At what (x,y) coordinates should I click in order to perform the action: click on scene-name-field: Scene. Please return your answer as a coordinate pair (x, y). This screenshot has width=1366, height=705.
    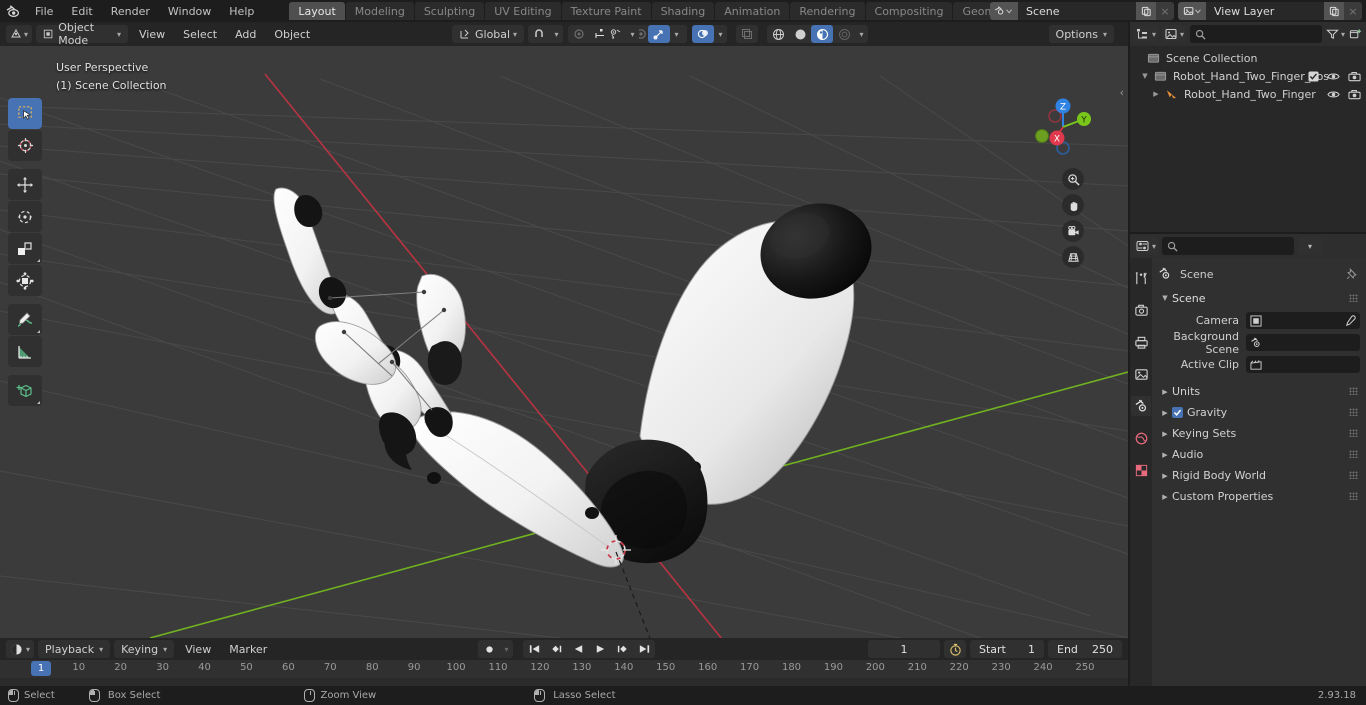
    Looking at the image, I should click on (1077, 11).